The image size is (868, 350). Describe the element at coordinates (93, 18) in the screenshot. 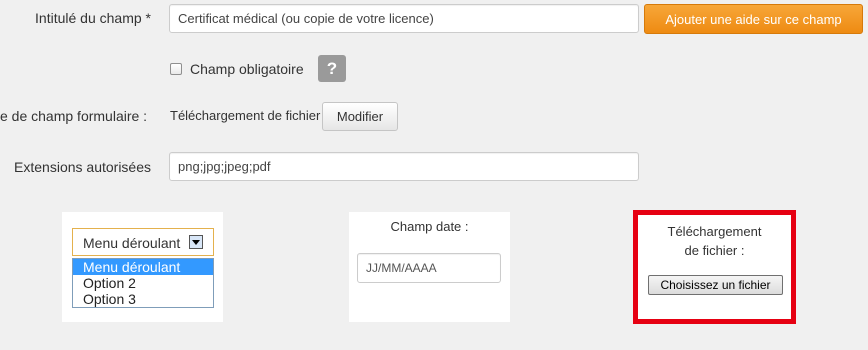

I see `field-title-label: Intitulé du champ *` at that location.